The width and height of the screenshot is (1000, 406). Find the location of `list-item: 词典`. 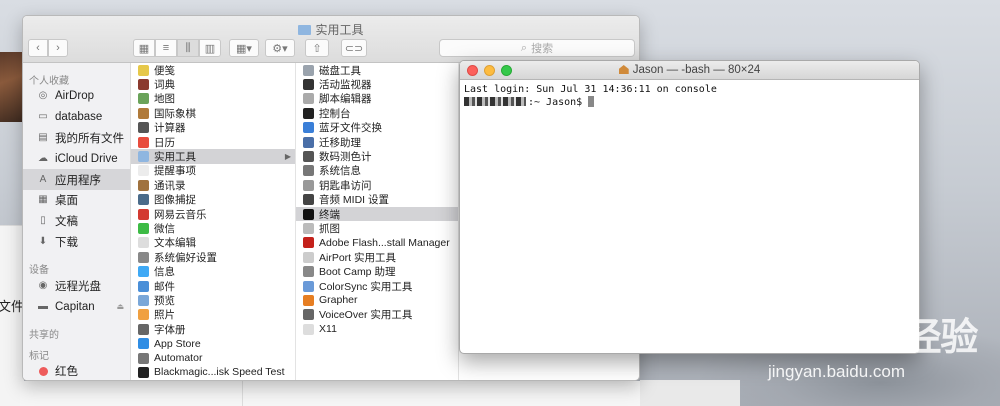

list-item: 词典 is located at coordinates (213, 84).